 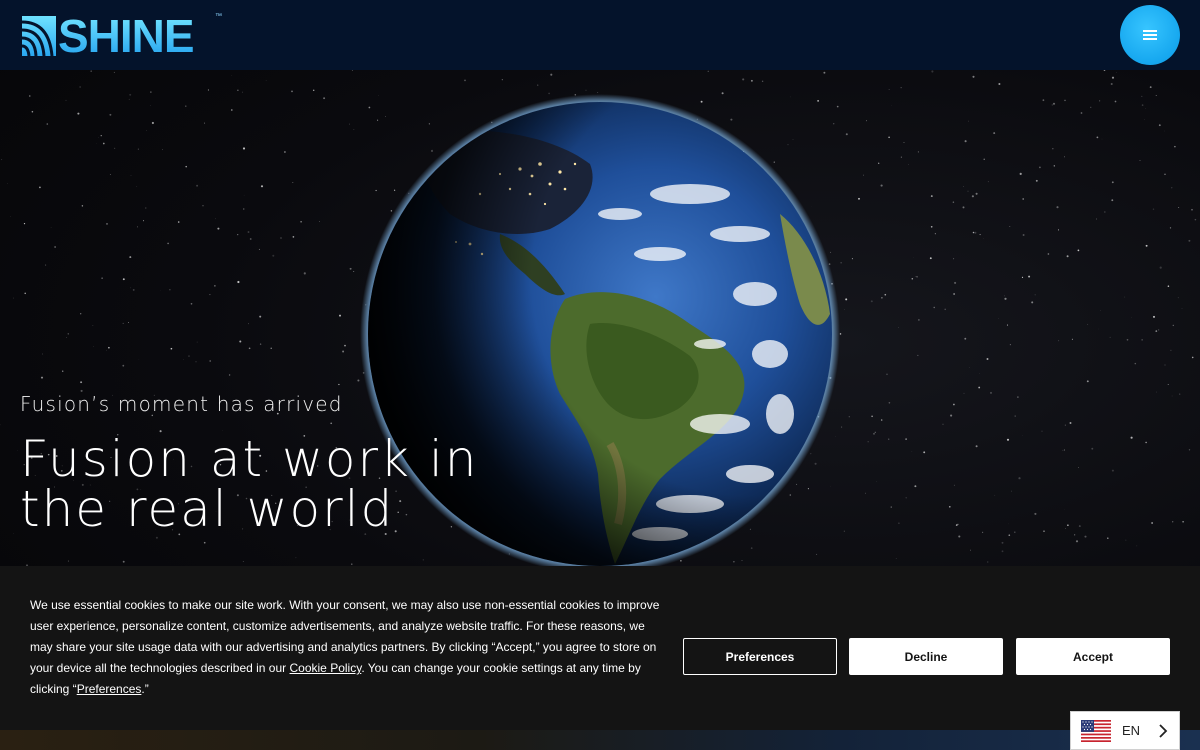 I want to click on logo-wordmark: SHINE, so click(x=126, y=36).